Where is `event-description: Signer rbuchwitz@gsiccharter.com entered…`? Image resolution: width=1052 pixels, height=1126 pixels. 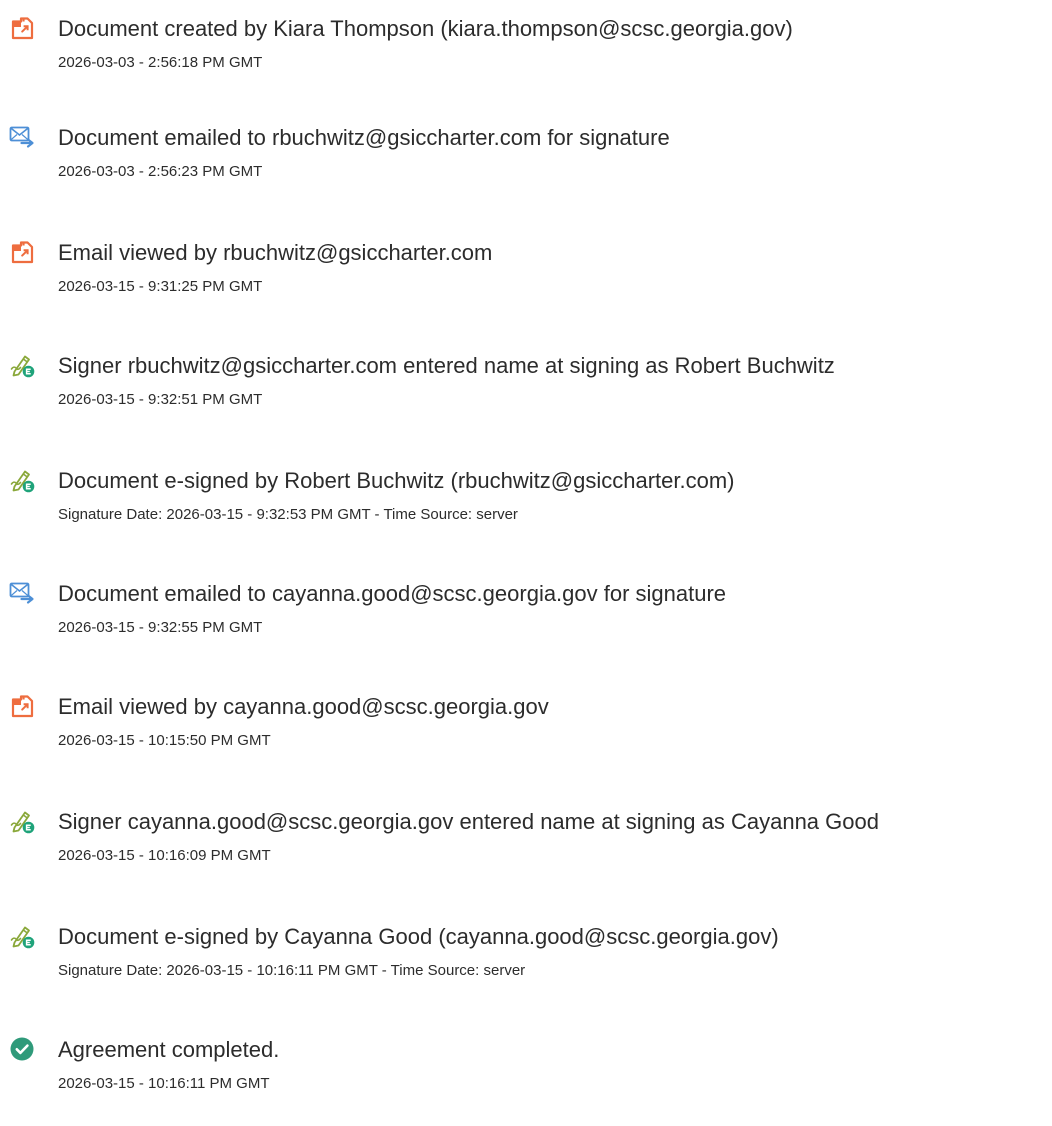 event-description: Signer rbuchwitz@gsiccharter.com entered… is located at coordinates (446, 365).